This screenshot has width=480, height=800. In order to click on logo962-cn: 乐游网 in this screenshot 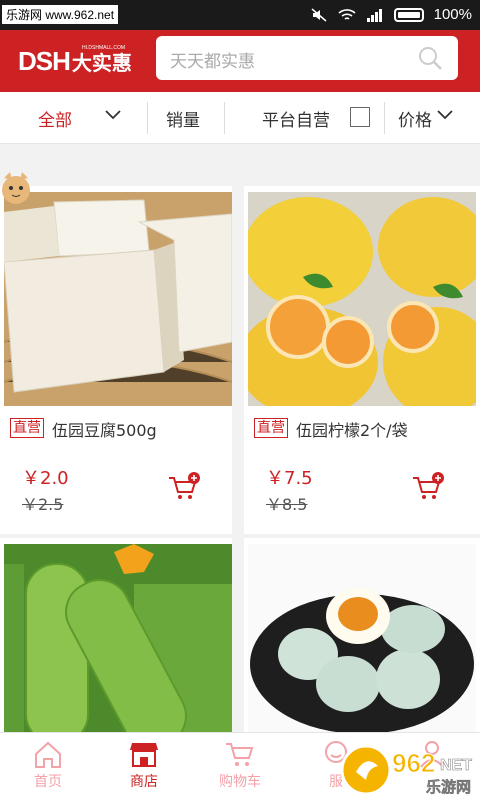, I will do `click(448, 787)`.